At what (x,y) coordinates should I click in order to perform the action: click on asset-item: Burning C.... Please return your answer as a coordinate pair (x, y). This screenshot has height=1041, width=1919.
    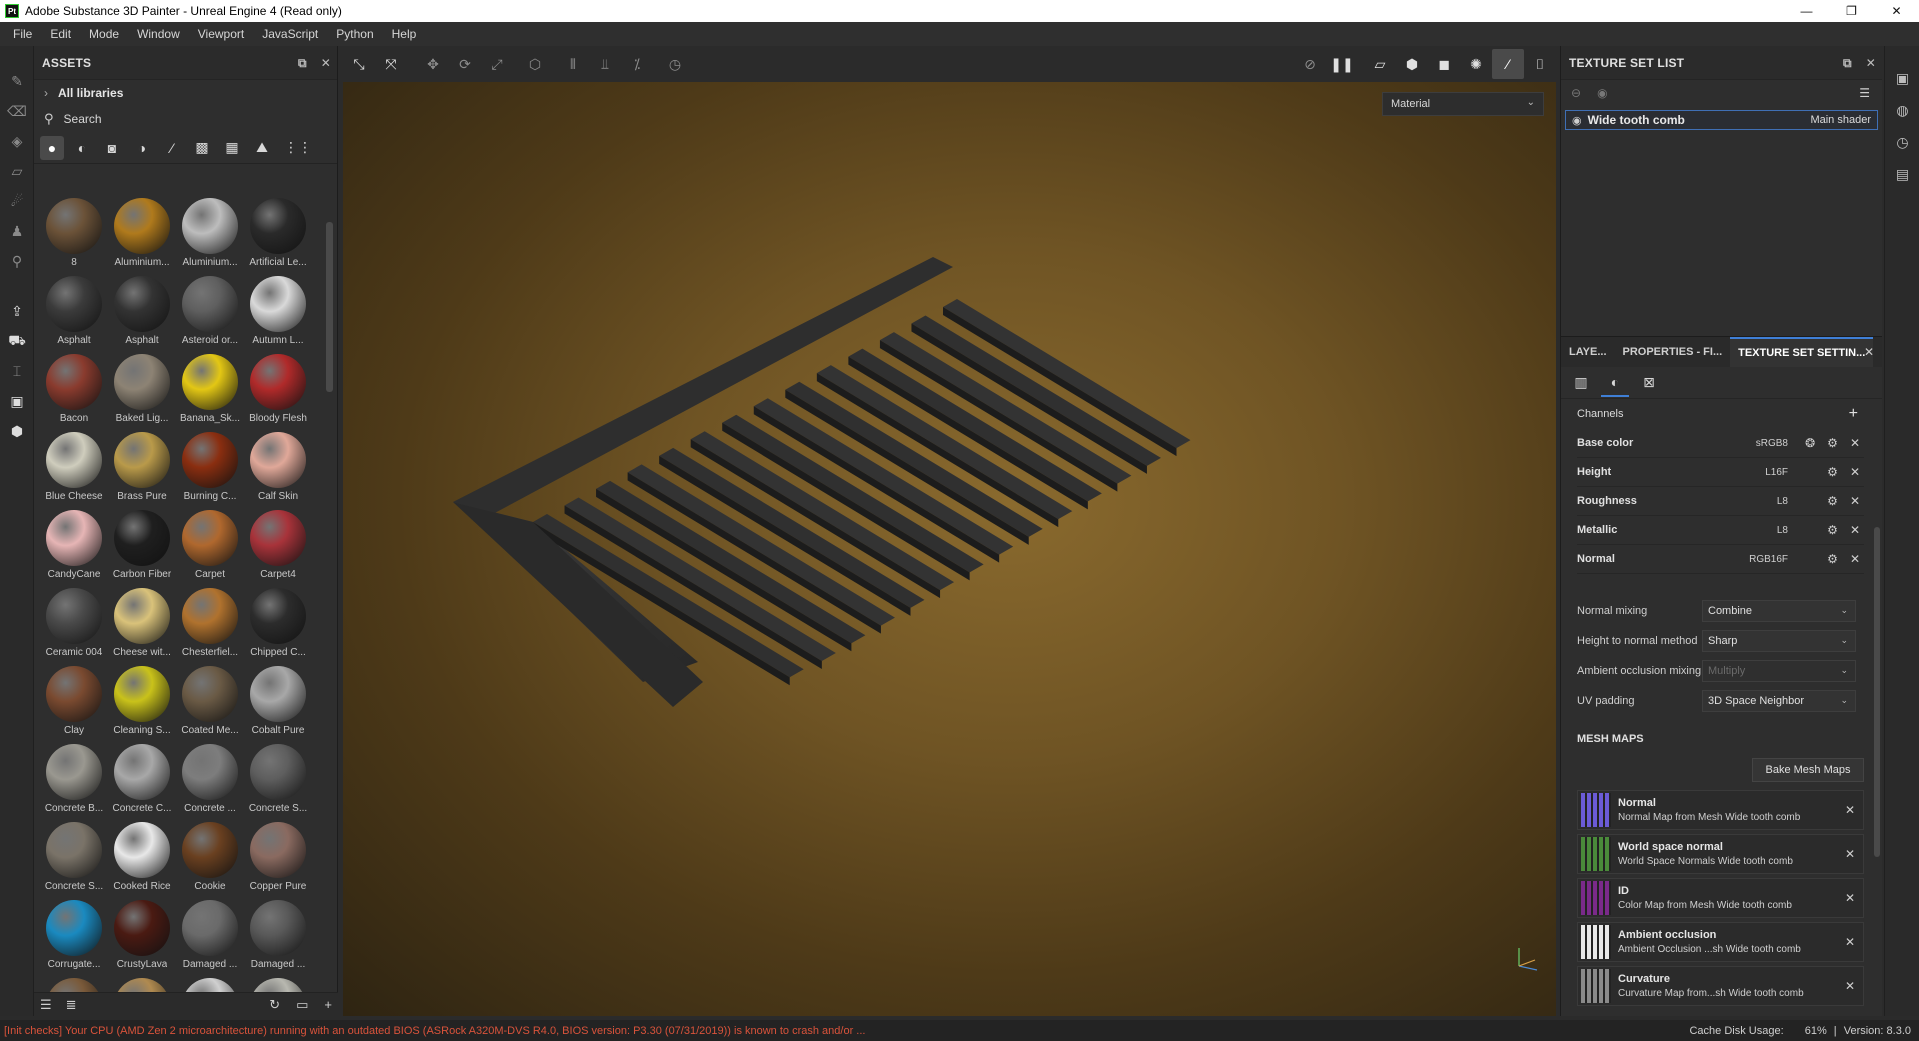
    Looking at the image, I should click on (210, 465).